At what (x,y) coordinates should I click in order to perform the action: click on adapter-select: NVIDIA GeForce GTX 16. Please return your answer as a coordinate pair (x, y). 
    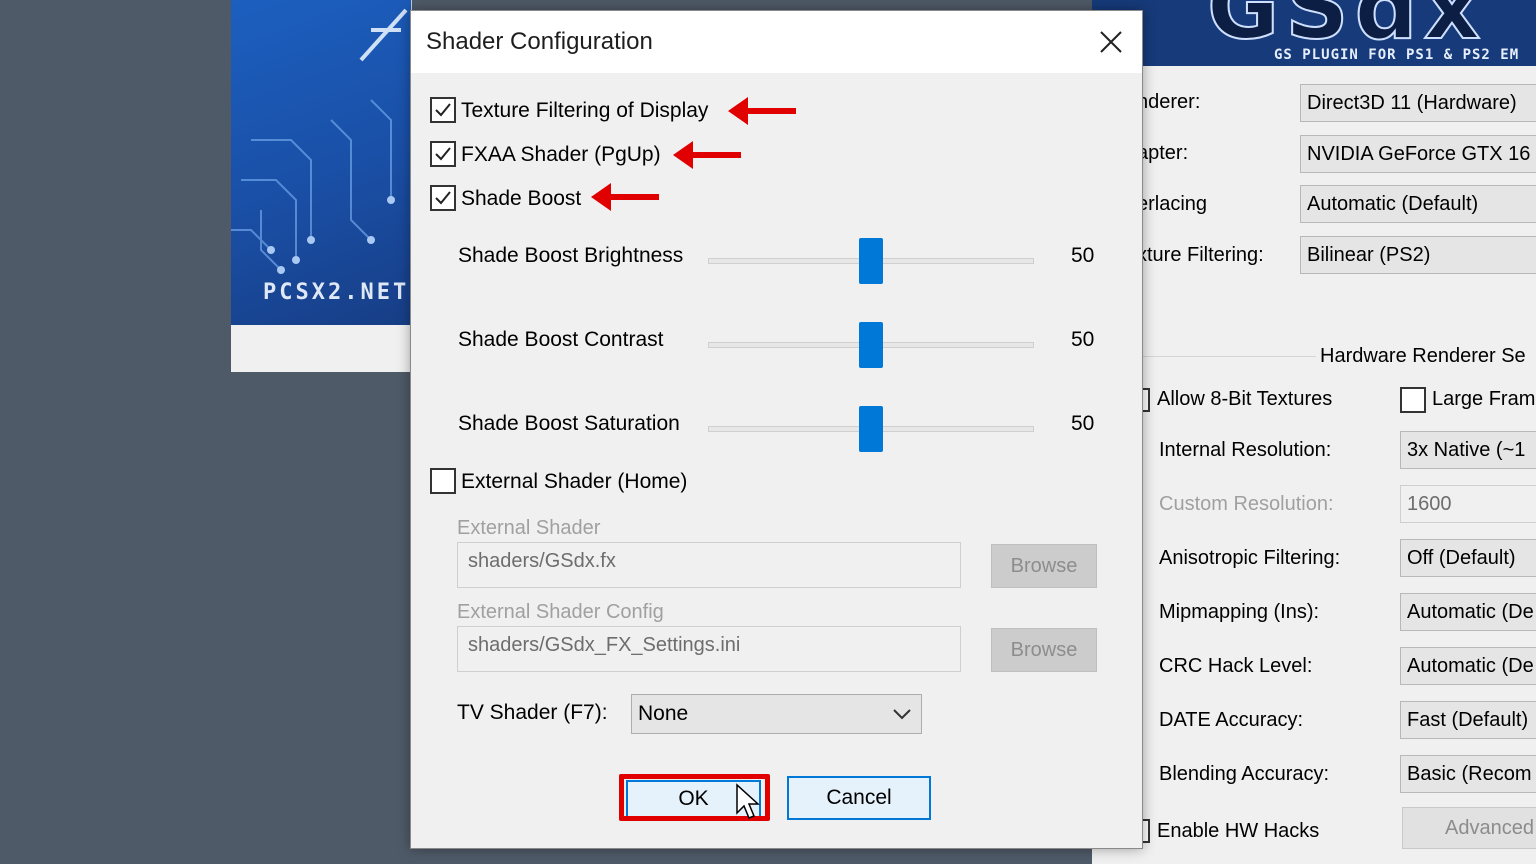
    Looking at the image, I should click on (1418, 154).